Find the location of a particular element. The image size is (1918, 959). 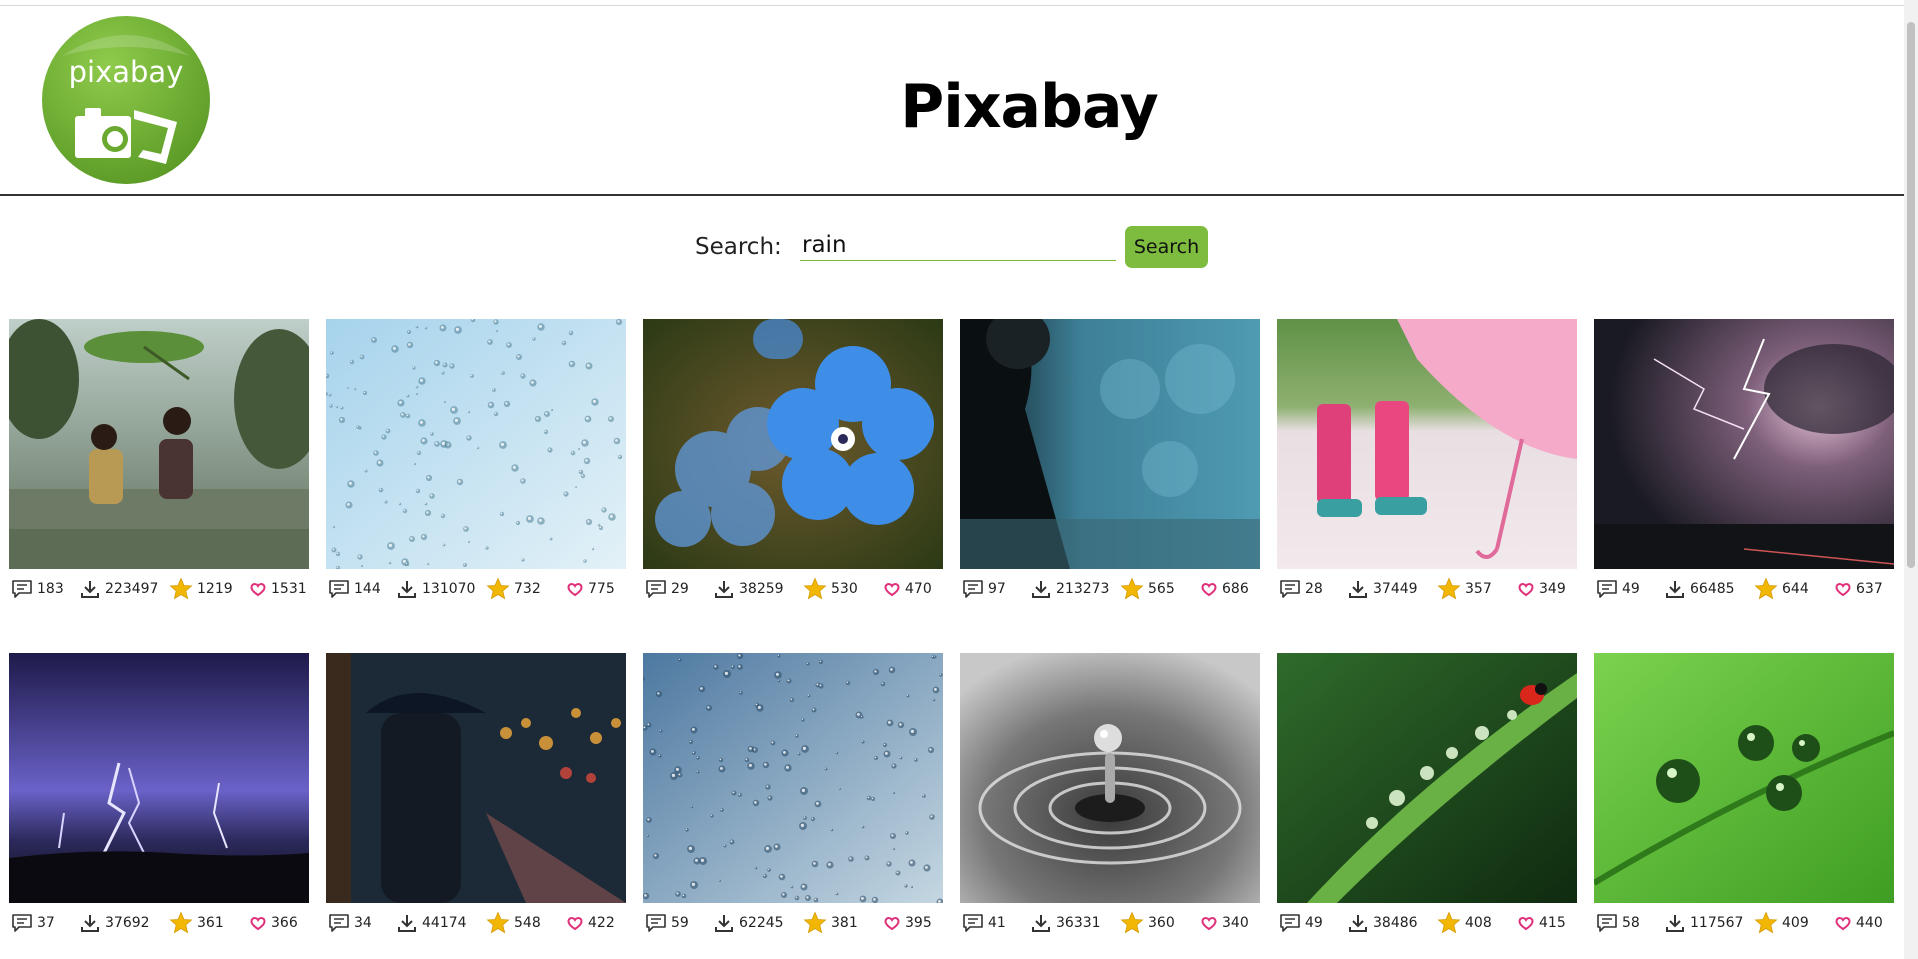

downloads-stat: 44174 is located at coordinates (431, 923).